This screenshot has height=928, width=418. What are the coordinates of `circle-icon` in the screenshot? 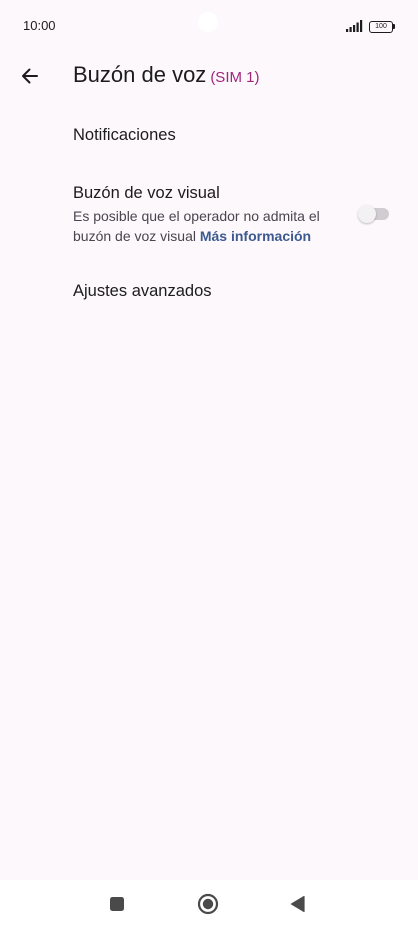 It's located at (208, 904).